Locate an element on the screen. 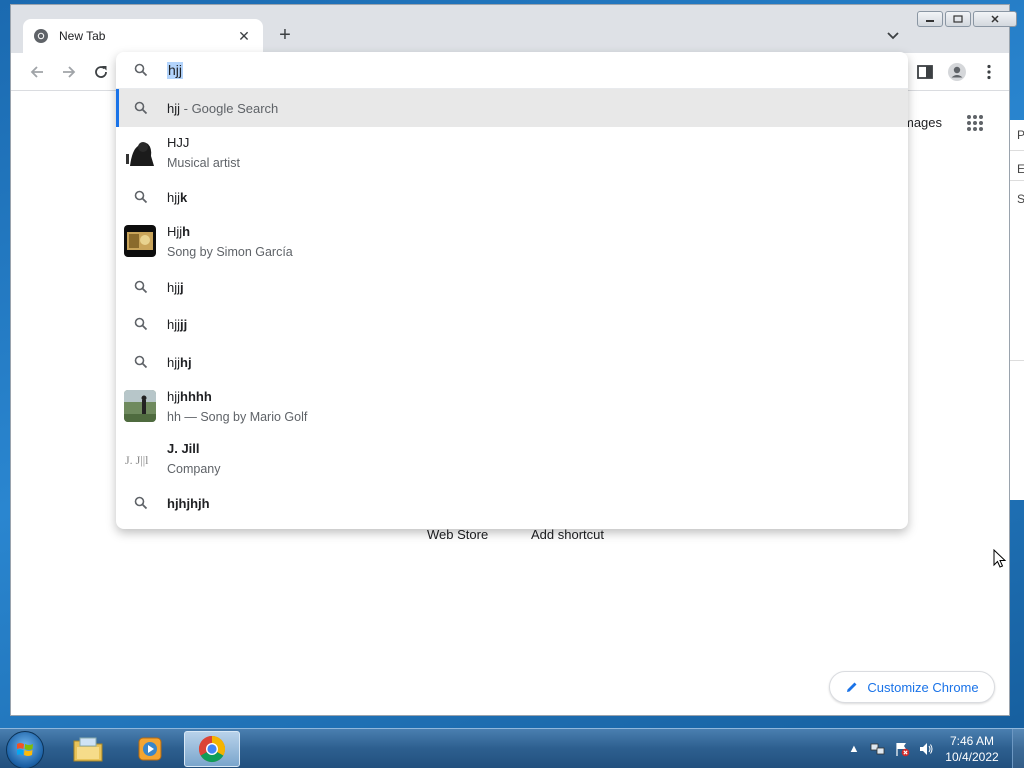  suggestion-text: hjjk is located at coordinates (177, 197).